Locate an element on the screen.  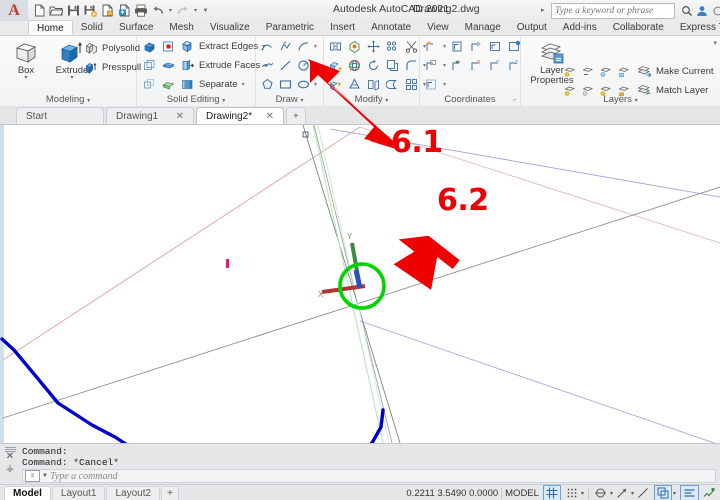
save-as-icon is located at coordinates (90, 11).